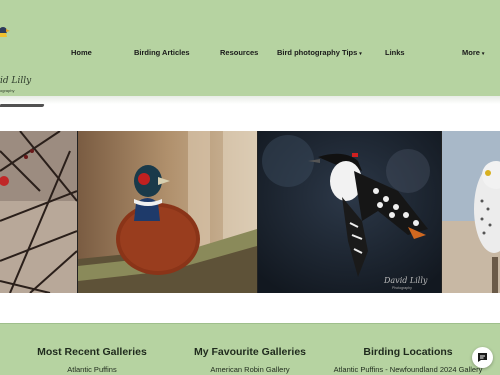 This screenshot has height=375, width=500. Describe the element at coordinates (405, 280) in the screenshot. I see `watermark-text: David Lilly` at that location.